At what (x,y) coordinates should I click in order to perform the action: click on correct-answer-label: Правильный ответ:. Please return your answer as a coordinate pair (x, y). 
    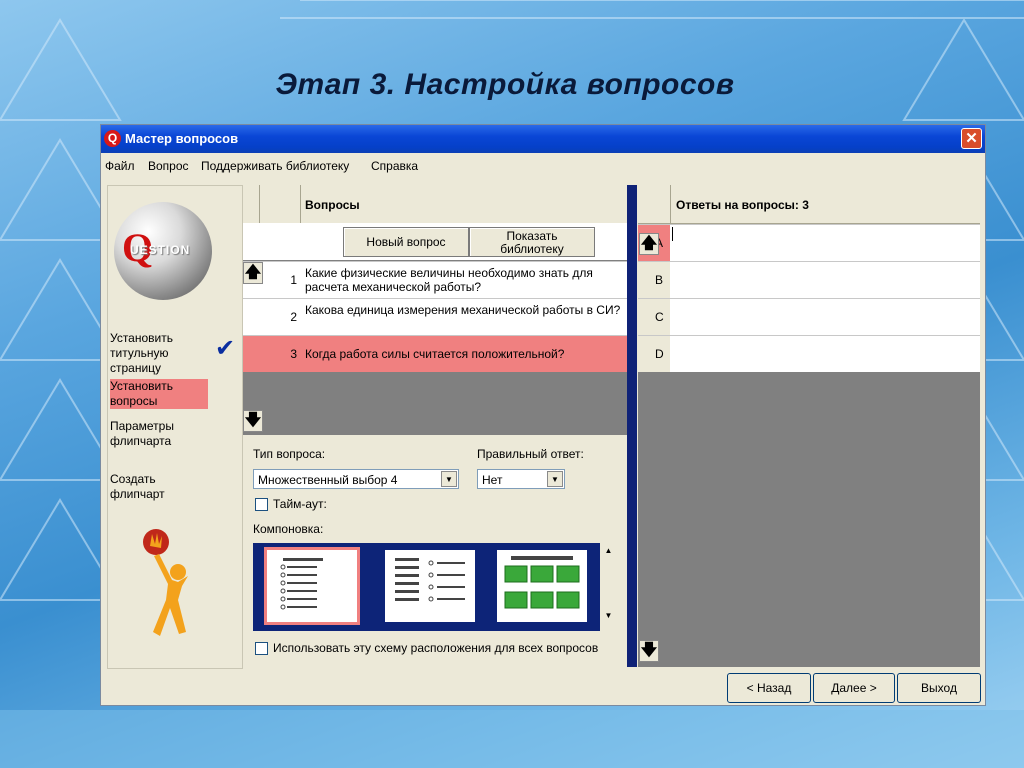
    Looking at the image, I should click on (530, 454).